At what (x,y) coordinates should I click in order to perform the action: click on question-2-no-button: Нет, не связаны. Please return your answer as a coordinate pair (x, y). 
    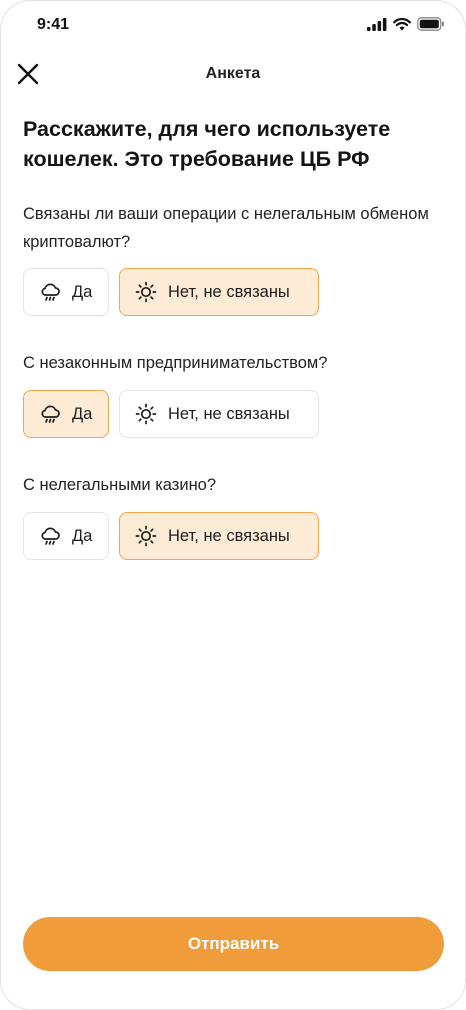
    Looking at the image, I should click on (219, 414).